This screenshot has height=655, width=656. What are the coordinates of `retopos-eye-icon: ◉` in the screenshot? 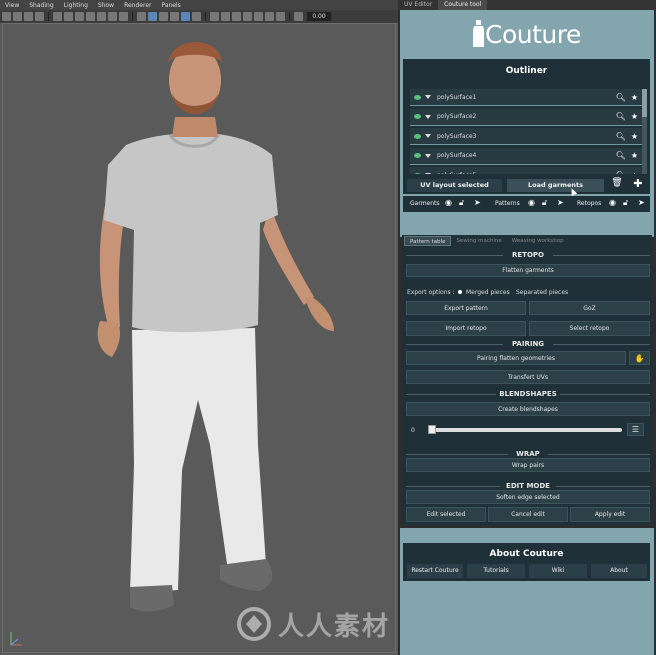 It's located at (612, 202).